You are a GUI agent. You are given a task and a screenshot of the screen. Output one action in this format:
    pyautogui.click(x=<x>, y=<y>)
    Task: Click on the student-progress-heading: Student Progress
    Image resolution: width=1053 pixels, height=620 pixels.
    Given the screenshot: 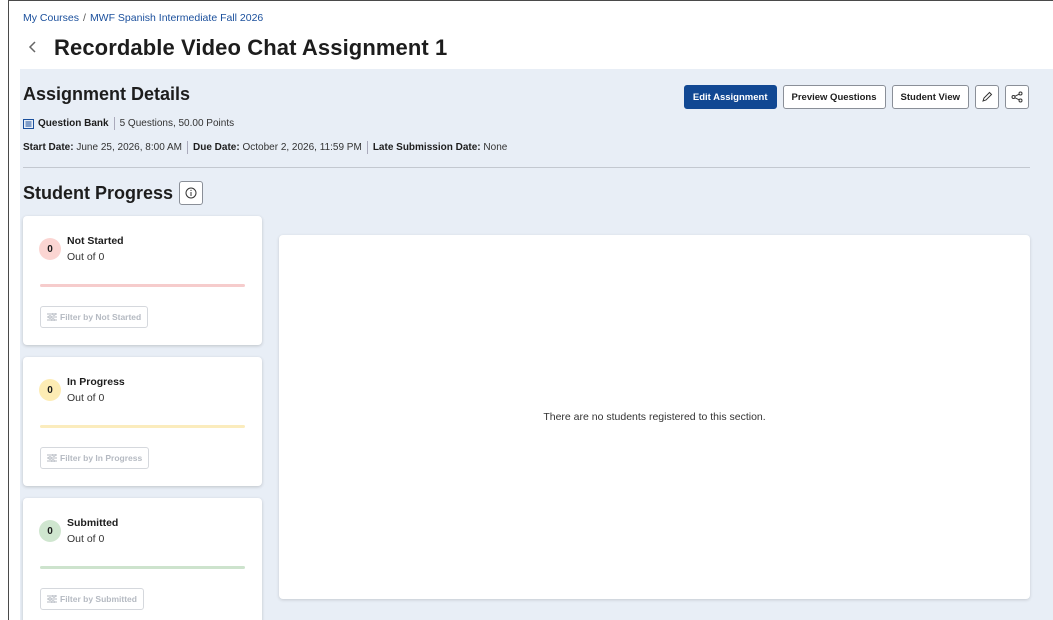 What is the action you would take?
    pyautogui.click(x=98, y=192)
    